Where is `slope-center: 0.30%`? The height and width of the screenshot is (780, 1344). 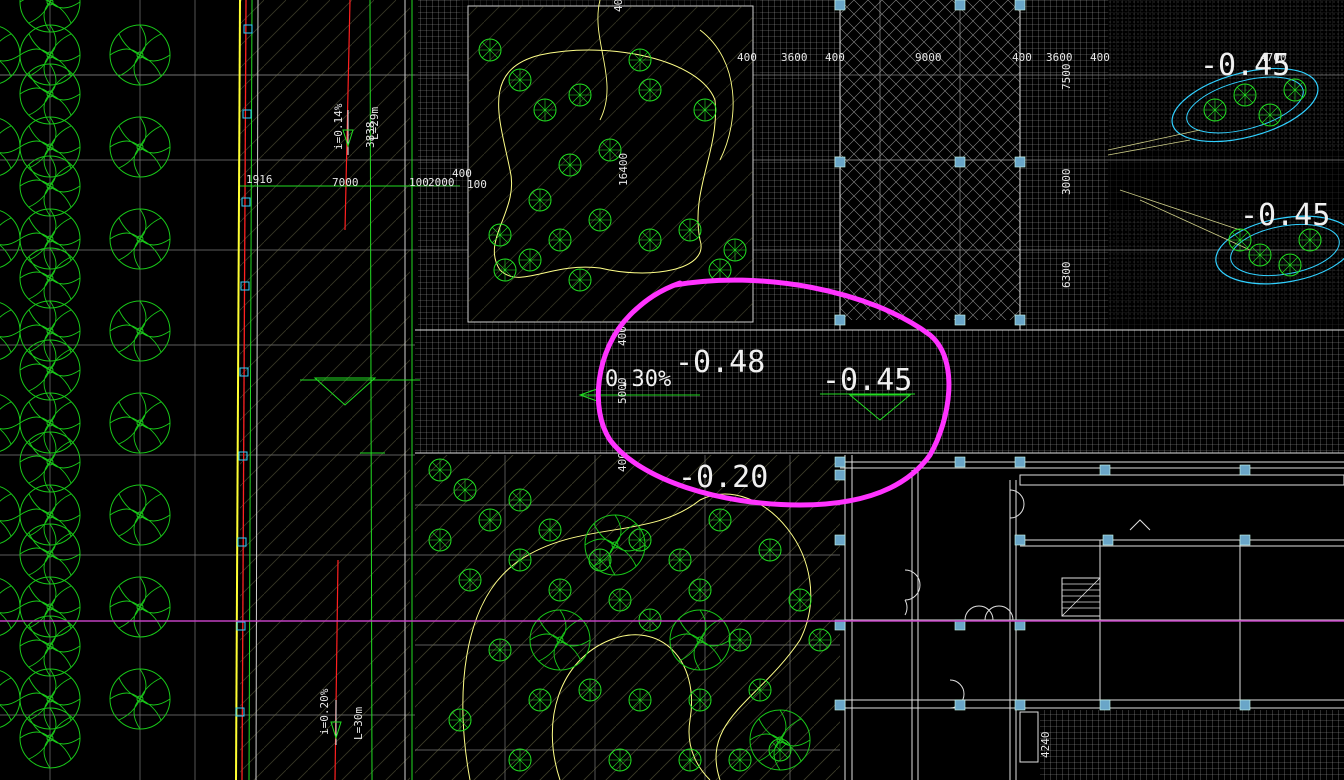 slope-center: 0.30% is located at coordinates (638, 379).